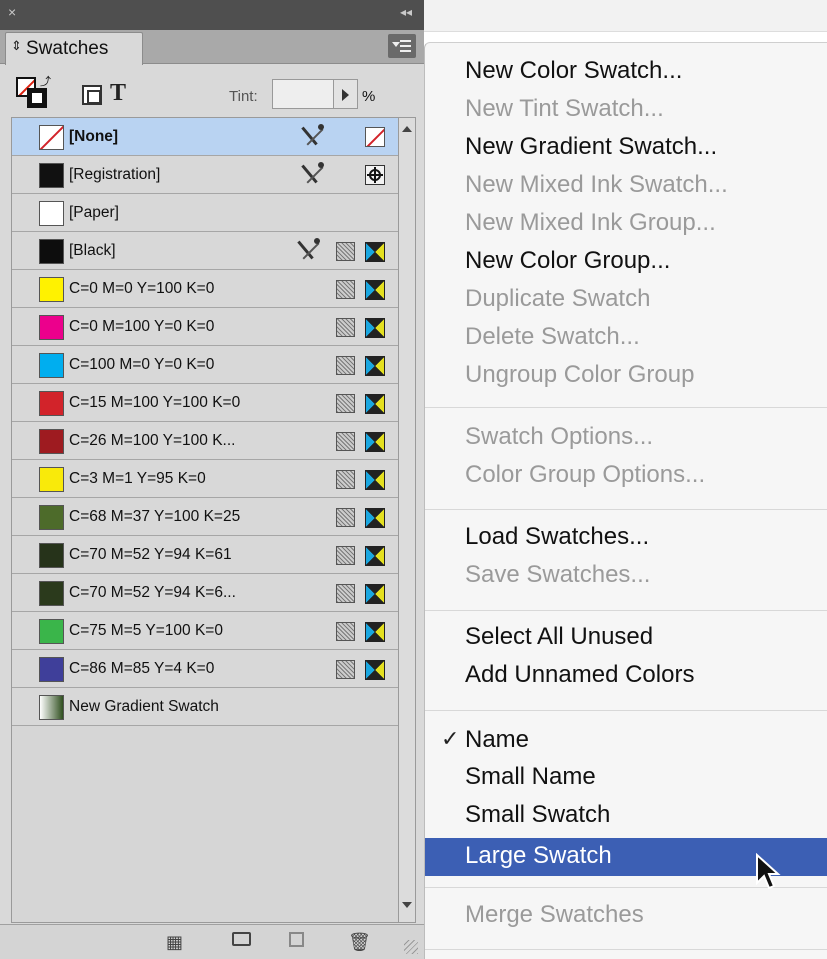 The height and width of the screenshot is (959, 827). Describe the element at coordinates (205, 479) in the screenshot. I see `swatch-row: C=3 M=1 Y=95 K=0` at that location.